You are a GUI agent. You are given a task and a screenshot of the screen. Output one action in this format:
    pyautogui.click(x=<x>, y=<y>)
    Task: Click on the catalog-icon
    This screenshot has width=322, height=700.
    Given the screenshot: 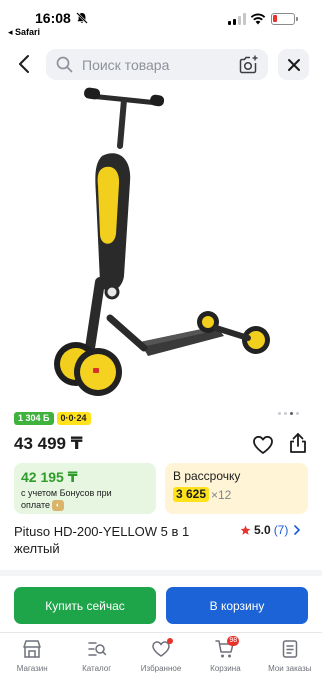 What is the action you would take?
    pyautogui.click(x=96, y=649)
    